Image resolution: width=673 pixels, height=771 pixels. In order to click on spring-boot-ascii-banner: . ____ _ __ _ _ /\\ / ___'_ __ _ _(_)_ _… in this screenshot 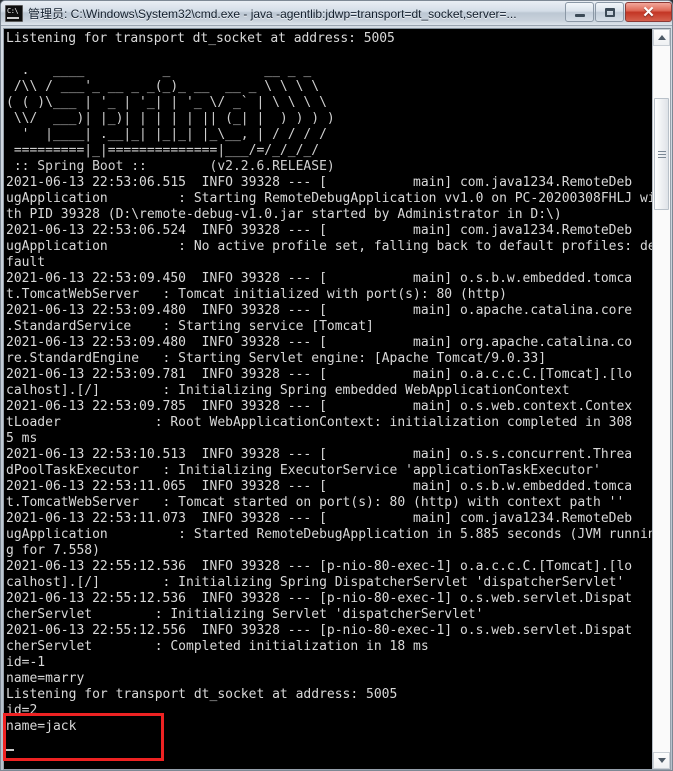, I will do `click(170, 118)`.